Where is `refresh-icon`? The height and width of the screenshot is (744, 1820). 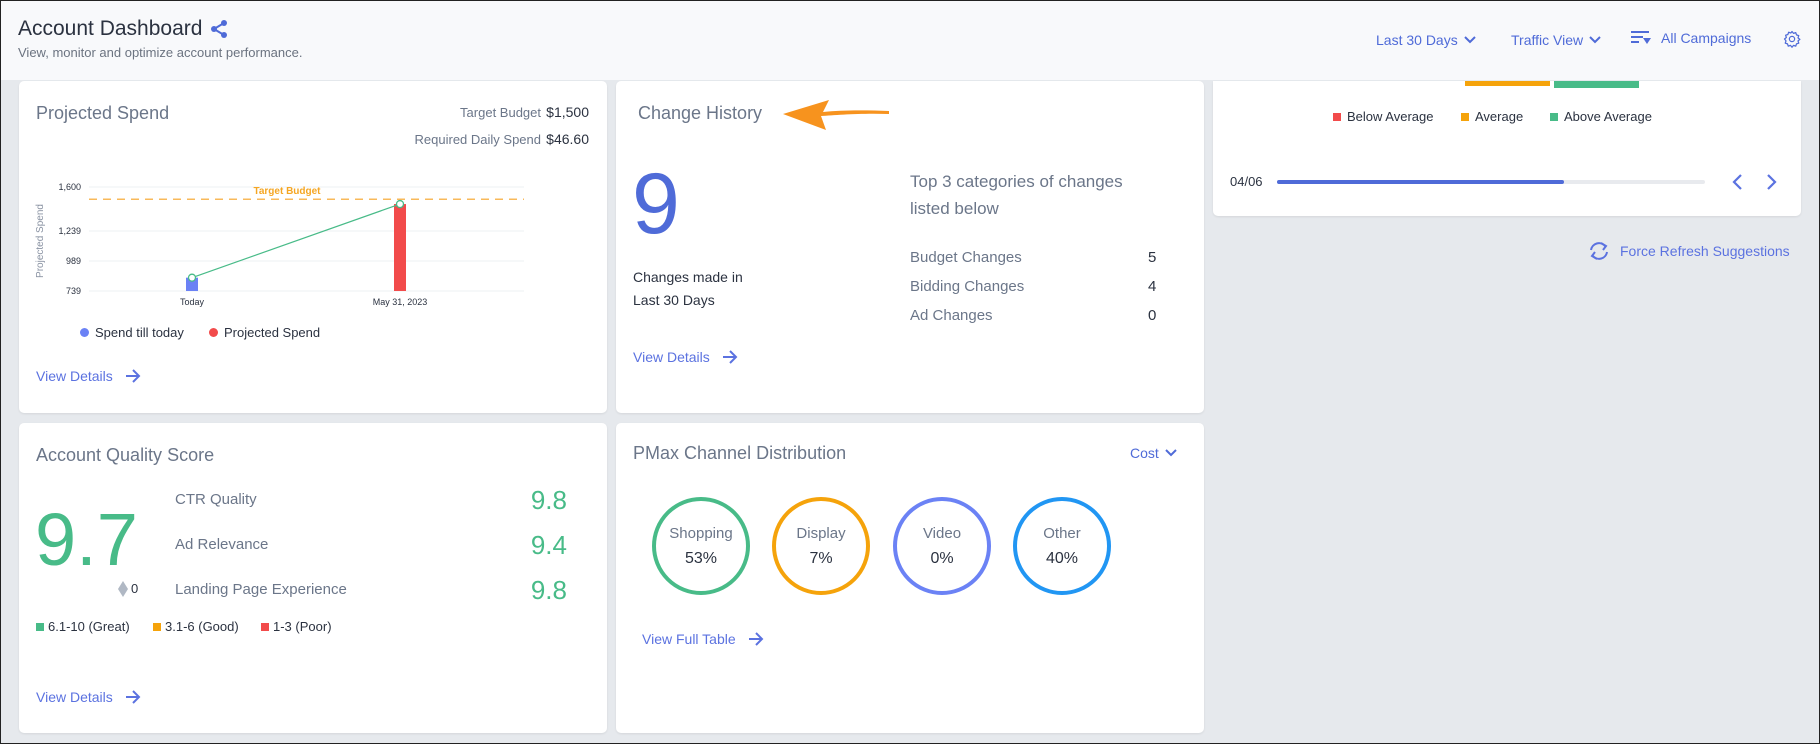
refresh-icon is located at coordinates (1599, 251).